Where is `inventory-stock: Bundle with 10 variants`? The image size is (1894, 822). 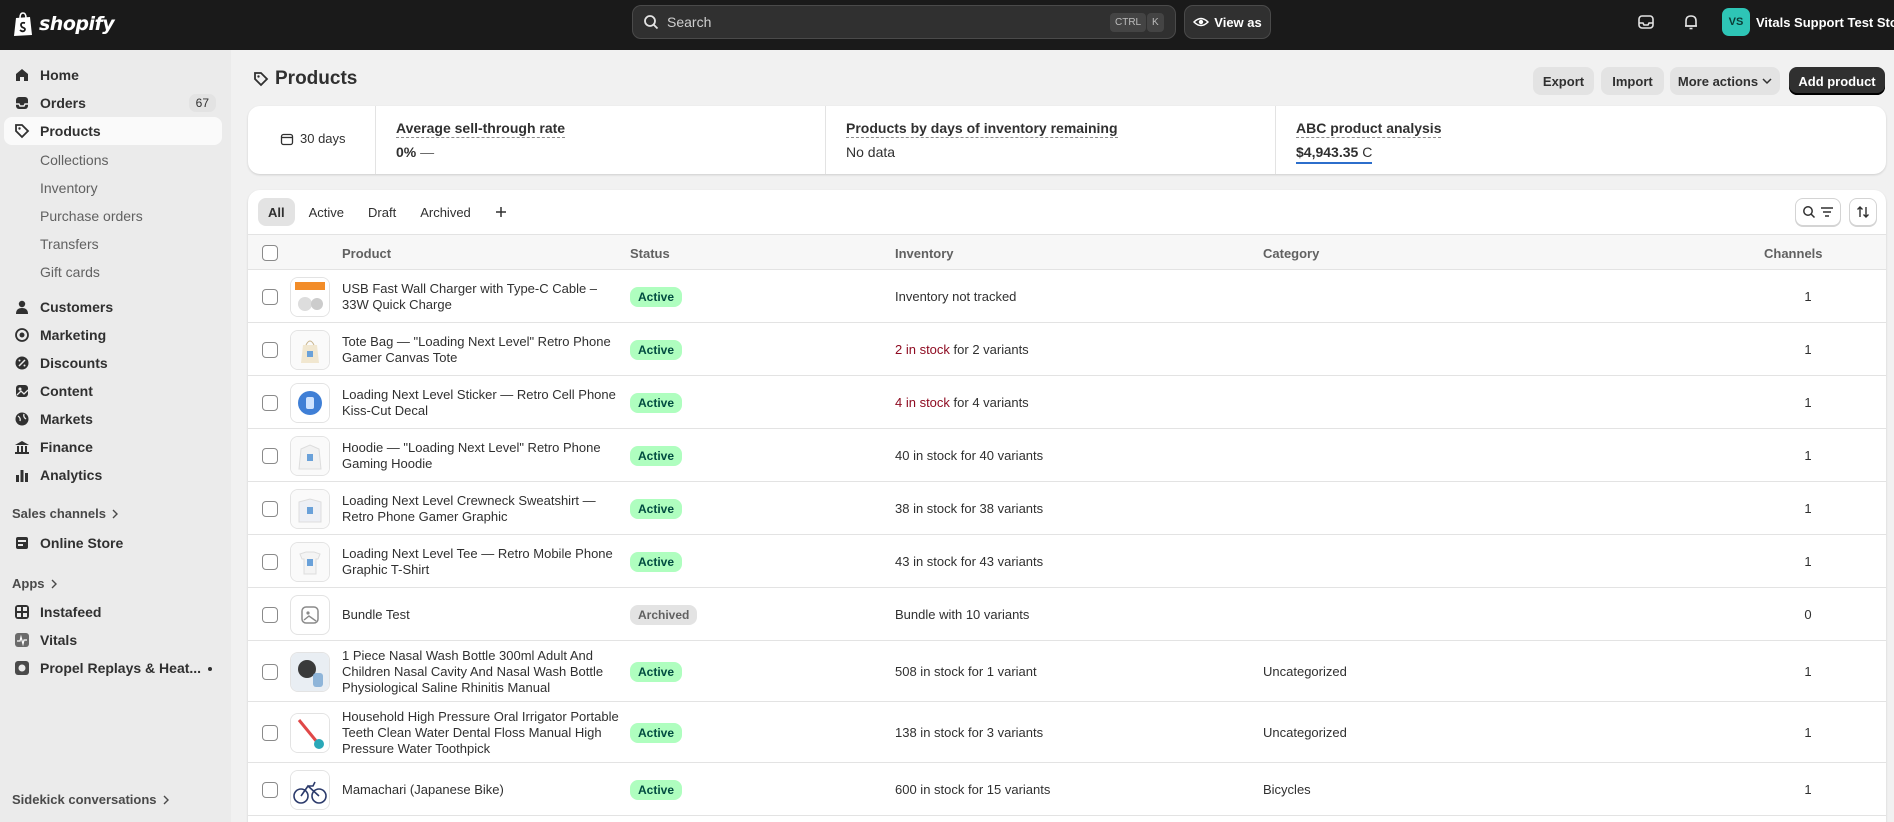
inventory-stock: Bundle with 10 variants is located at coordinates (962, 614).